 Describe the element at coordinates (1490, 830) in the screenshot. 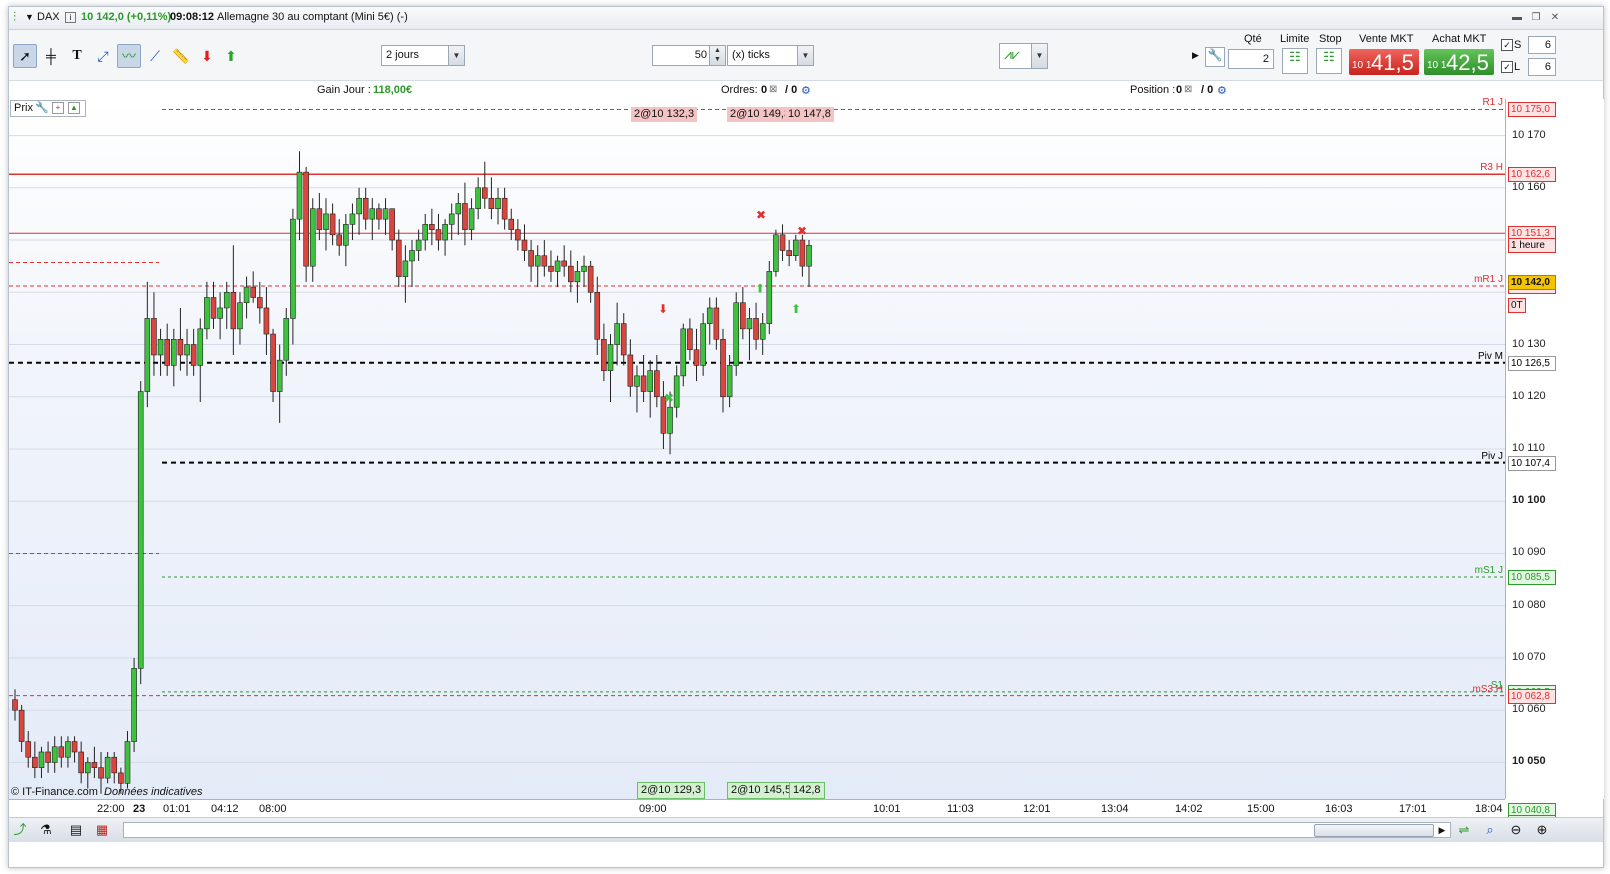

I see `zoom-fit-icon: ⌕` at that location.